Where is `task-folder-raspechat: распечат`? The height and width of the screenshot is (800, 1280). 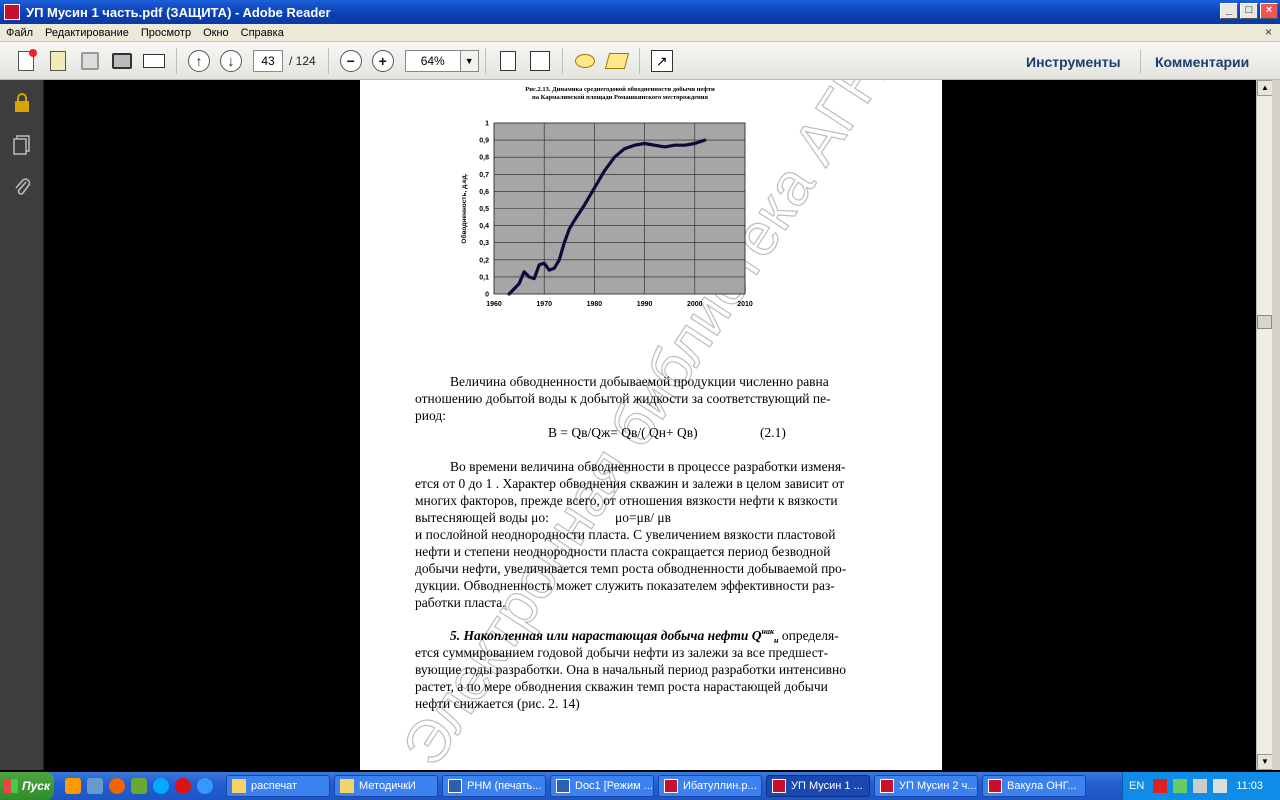 task-folder-raspechat: распечат is located at coordinates (278, 786).